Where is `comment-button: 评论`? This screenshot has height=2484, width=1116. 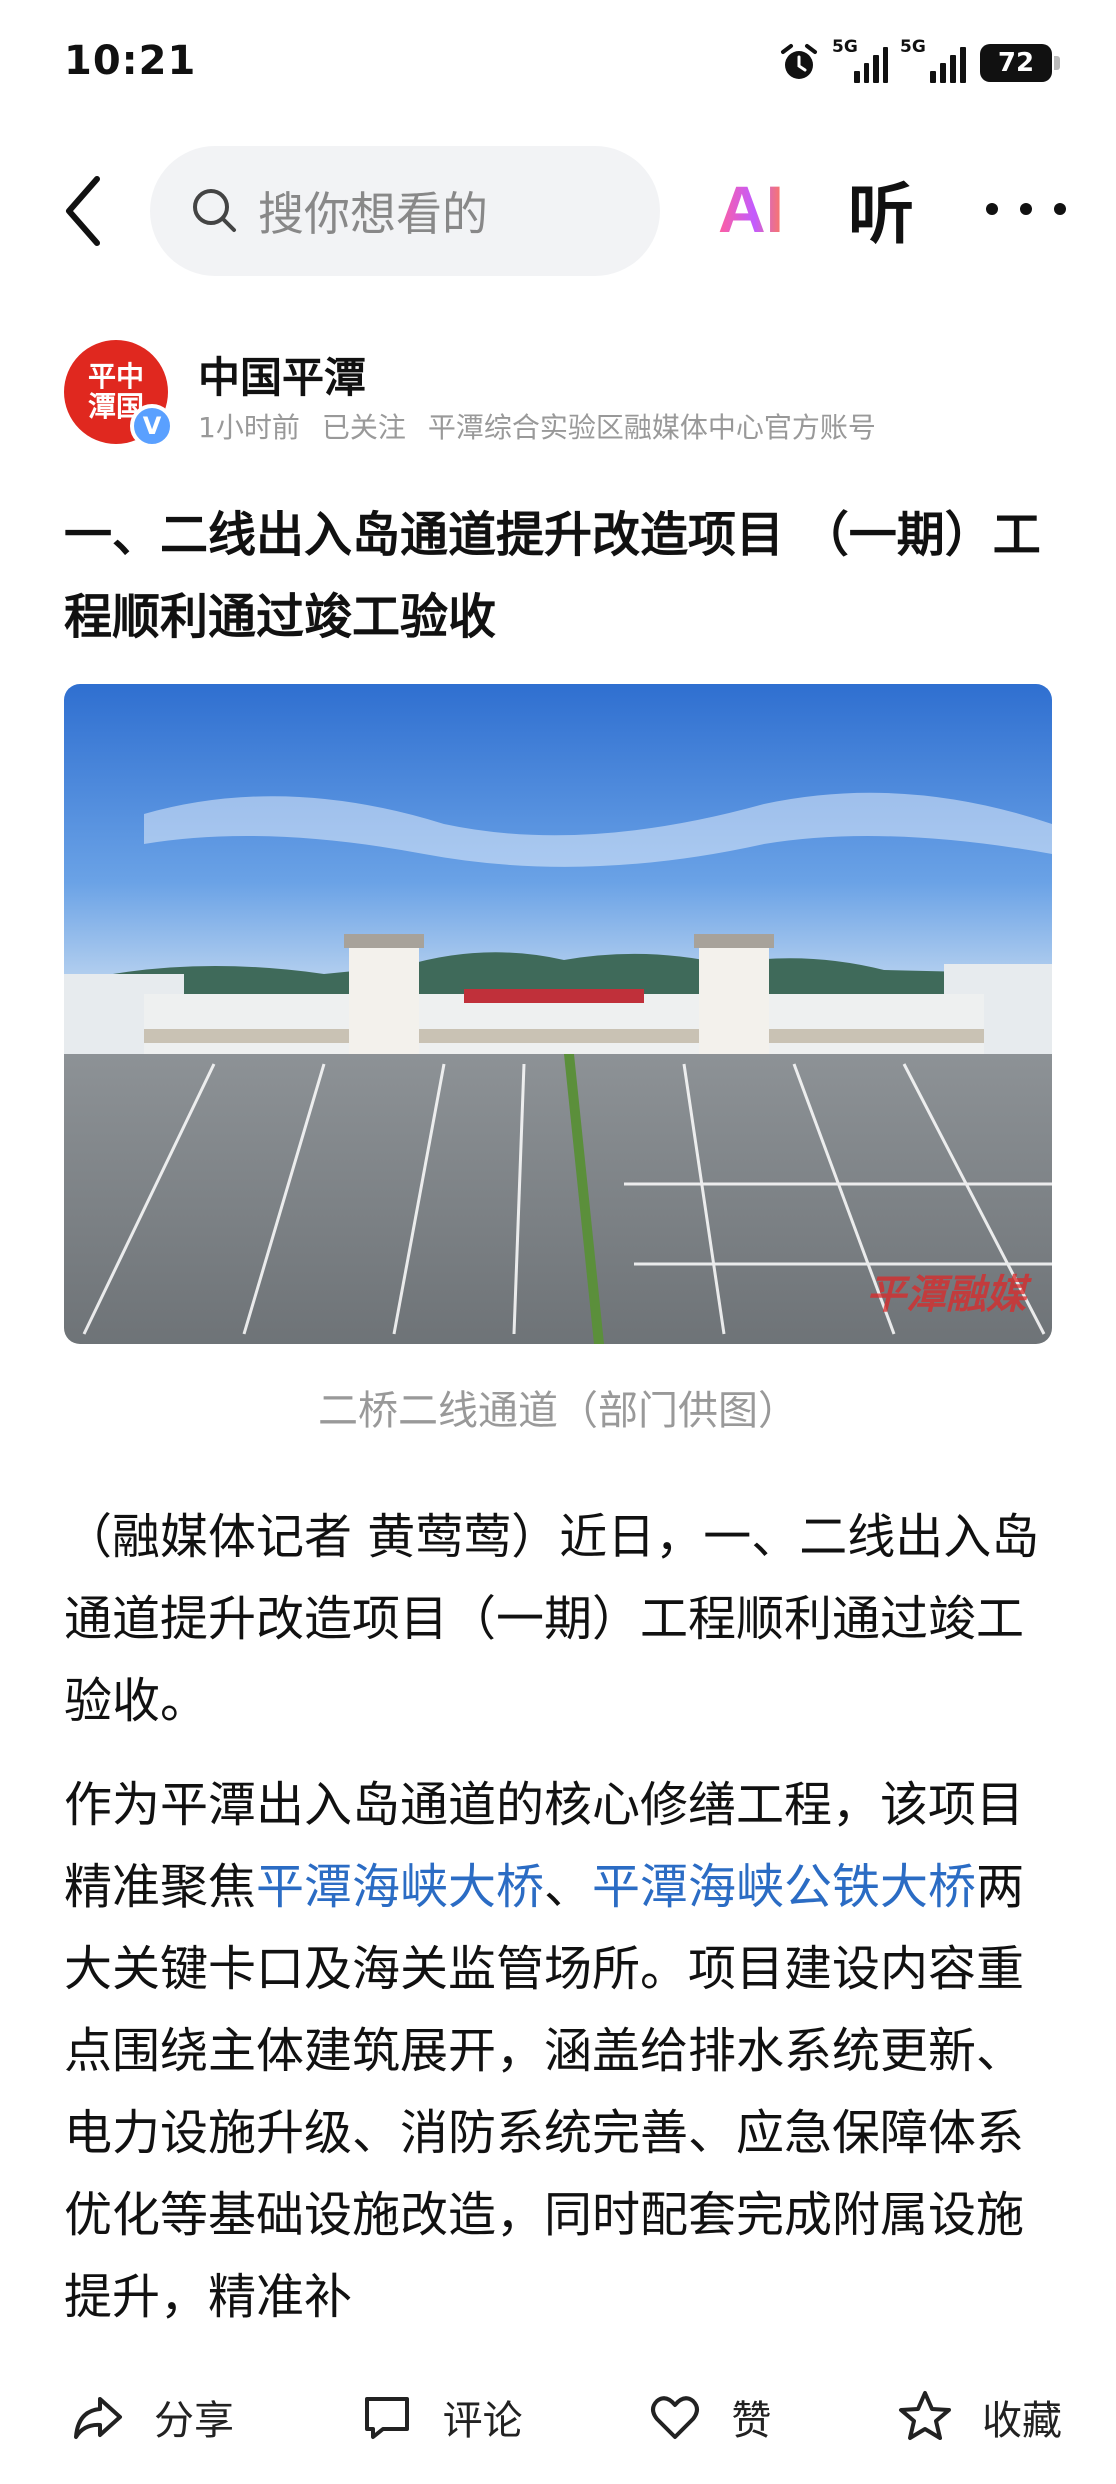
comment-button: 评论 is located at coordinates (441, 2417).